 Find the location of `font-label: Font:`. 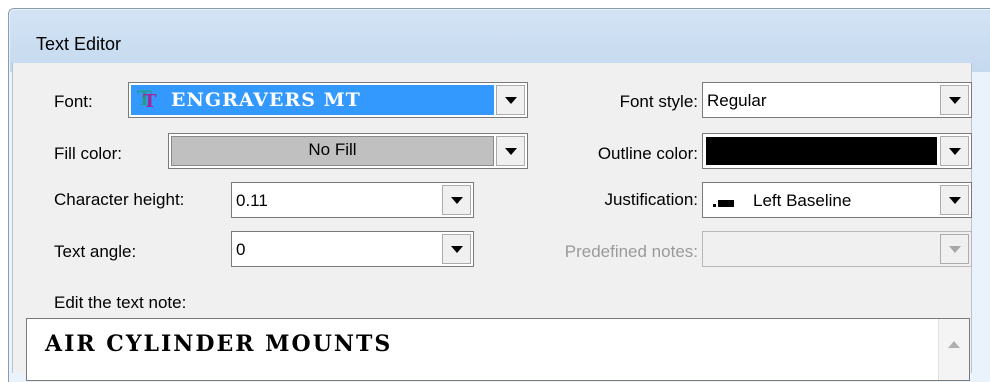

font-label: Font: is located at coordinates (73, 101).